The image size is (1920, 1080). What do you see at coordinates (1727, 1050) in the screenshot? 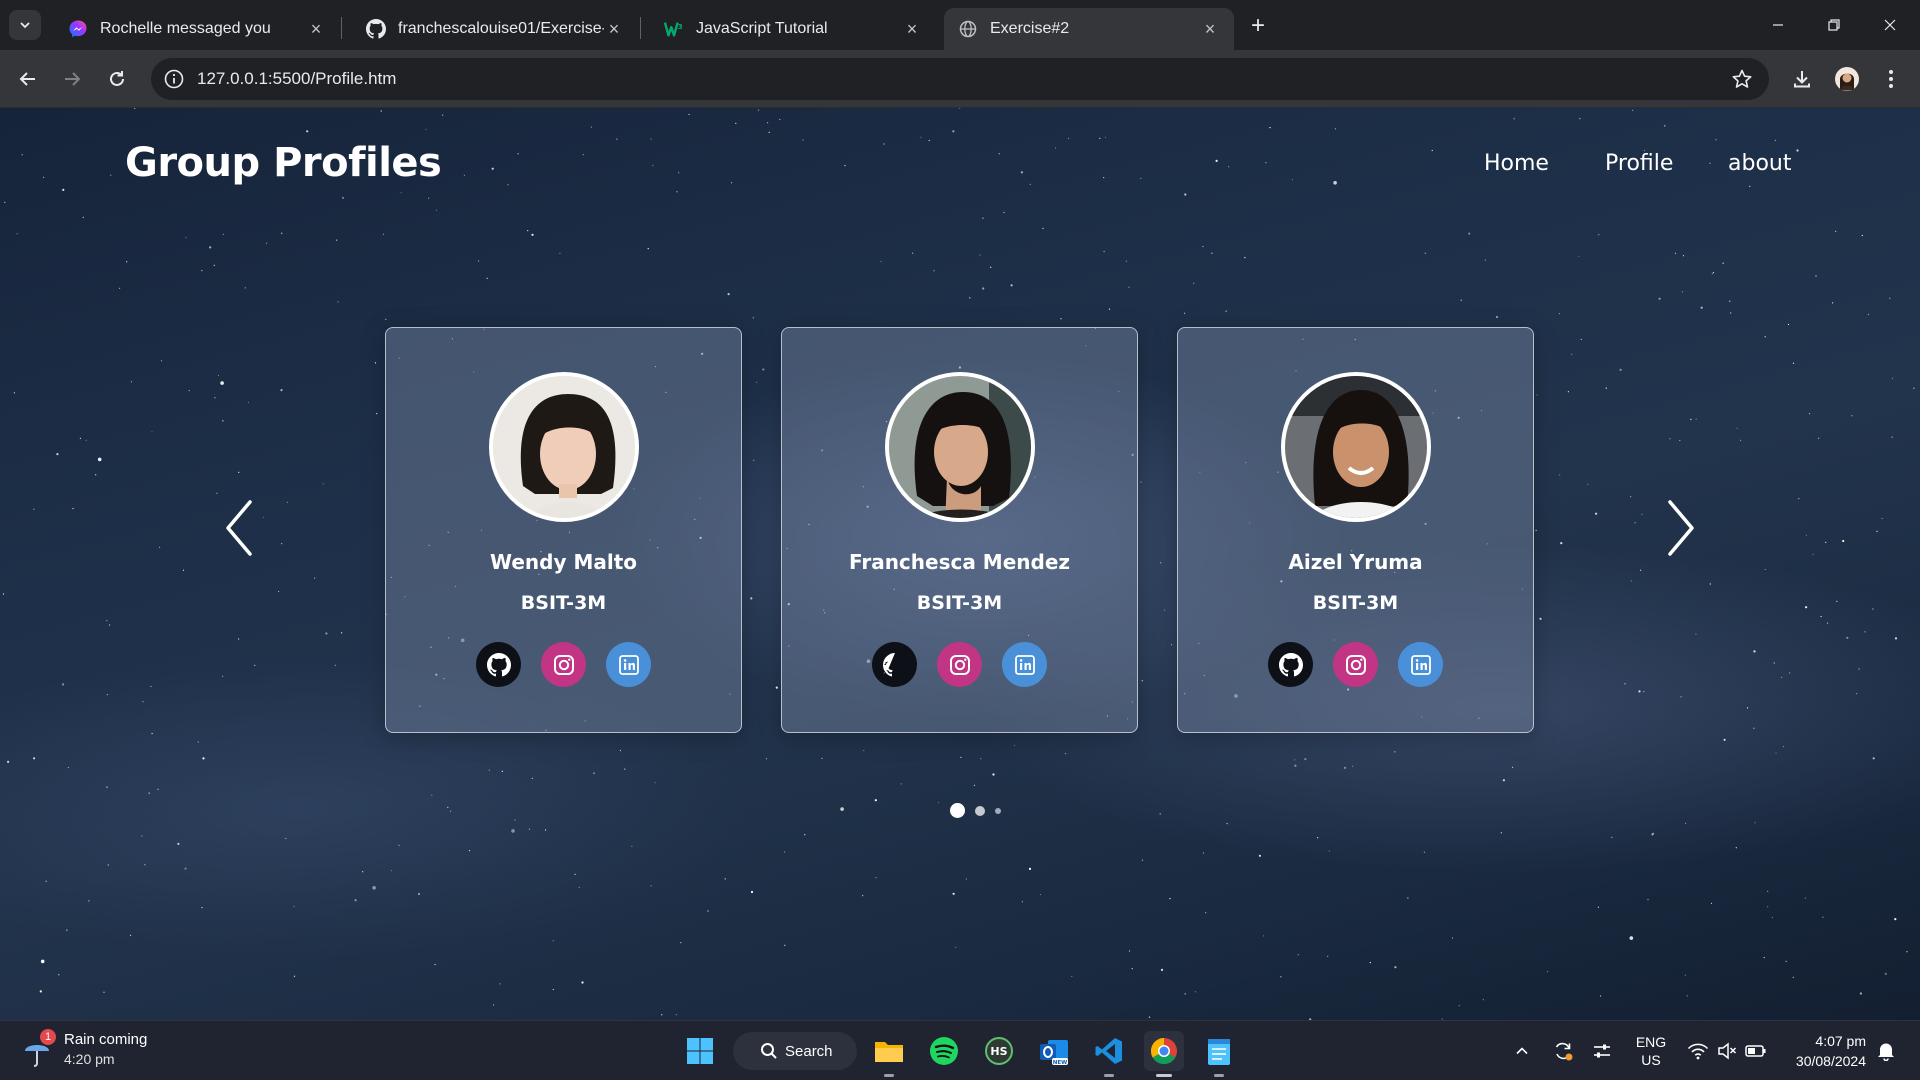
I see `system-status-tray` at bounding box center [1727, 1050].